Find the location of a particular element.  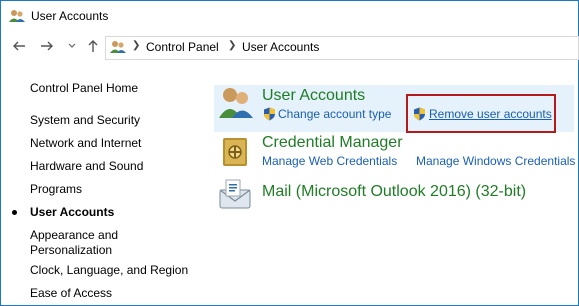

back-arrow-icon is located at coordinates (19, 47).